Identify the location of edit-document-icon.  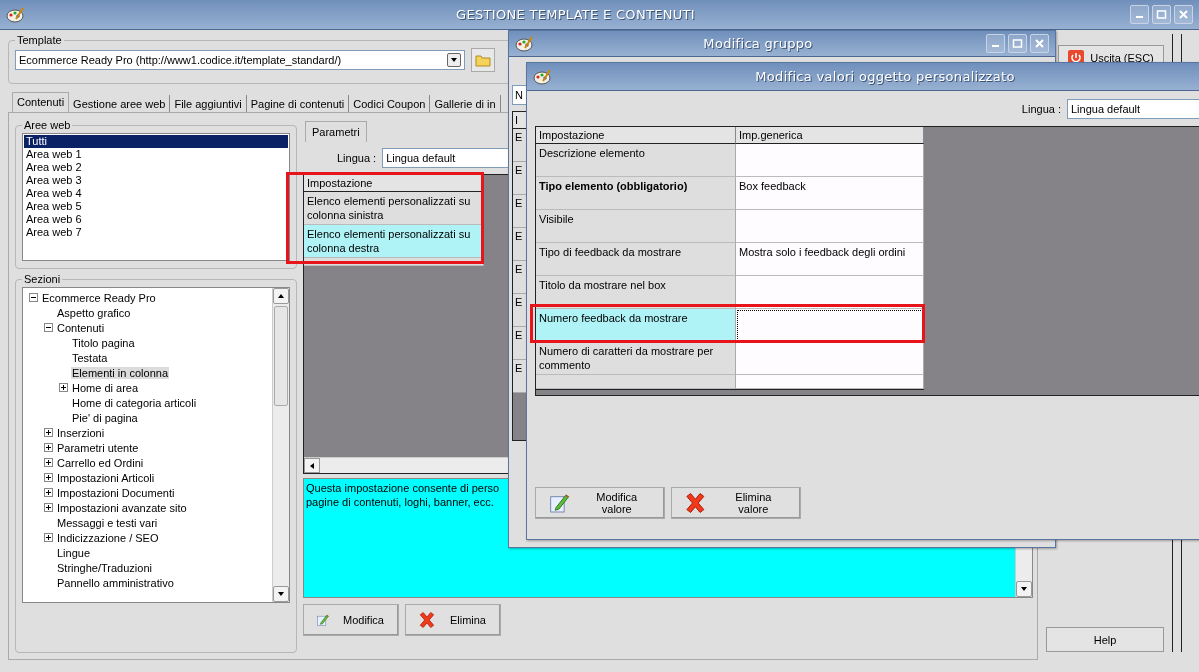
(559, 503).